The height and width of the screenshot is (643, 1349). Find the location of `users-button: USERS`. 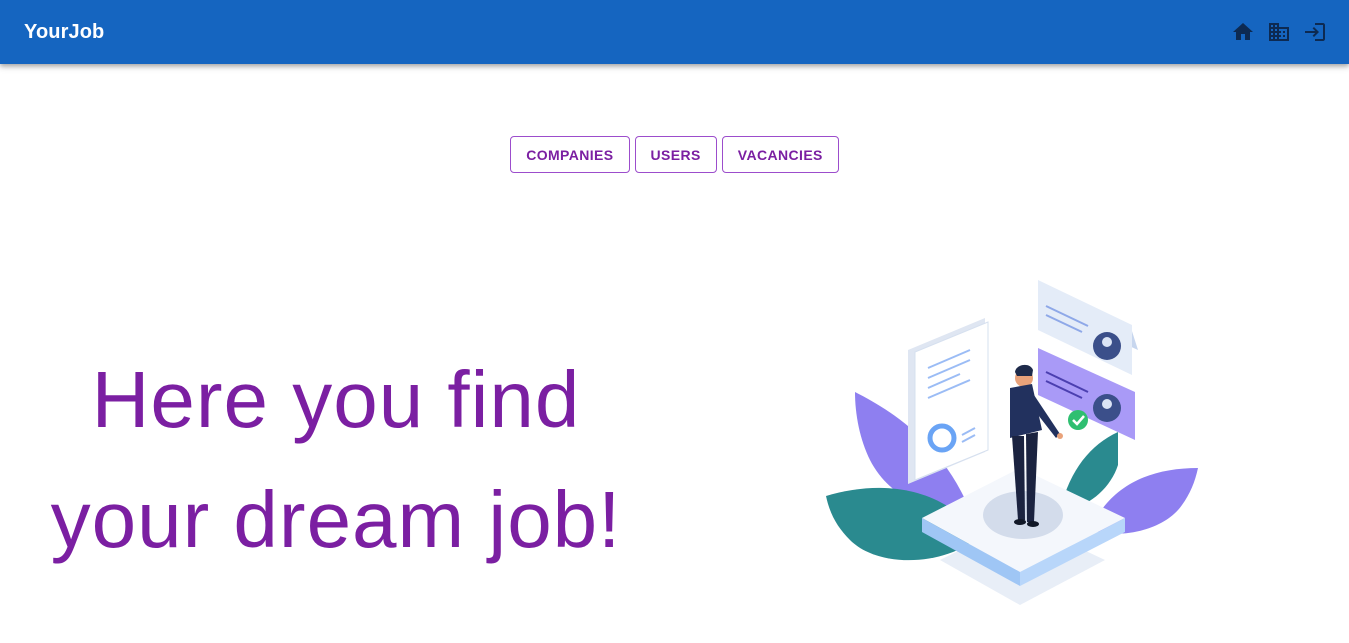

users-button: USERS is located at coordinates (675, 154).